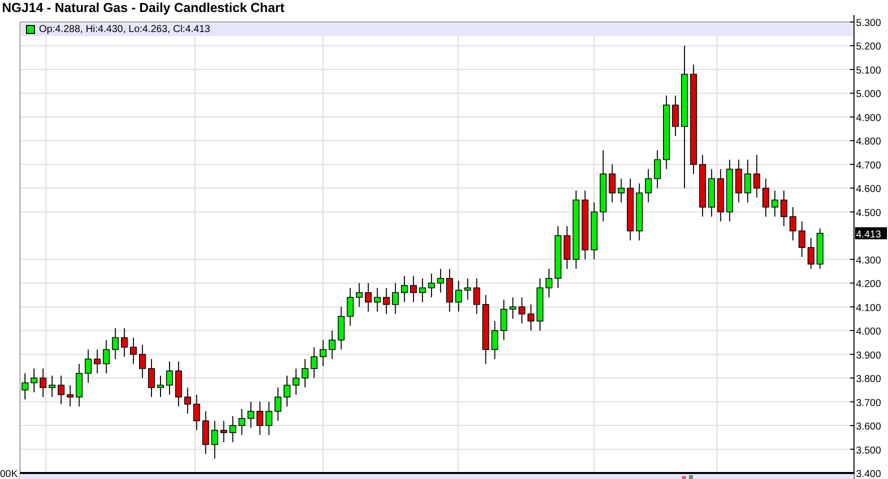  What do you see at coordinates (869, 118) in the screenshot?
I see `axis-label: 4.900` at bounding box center [869, 118].